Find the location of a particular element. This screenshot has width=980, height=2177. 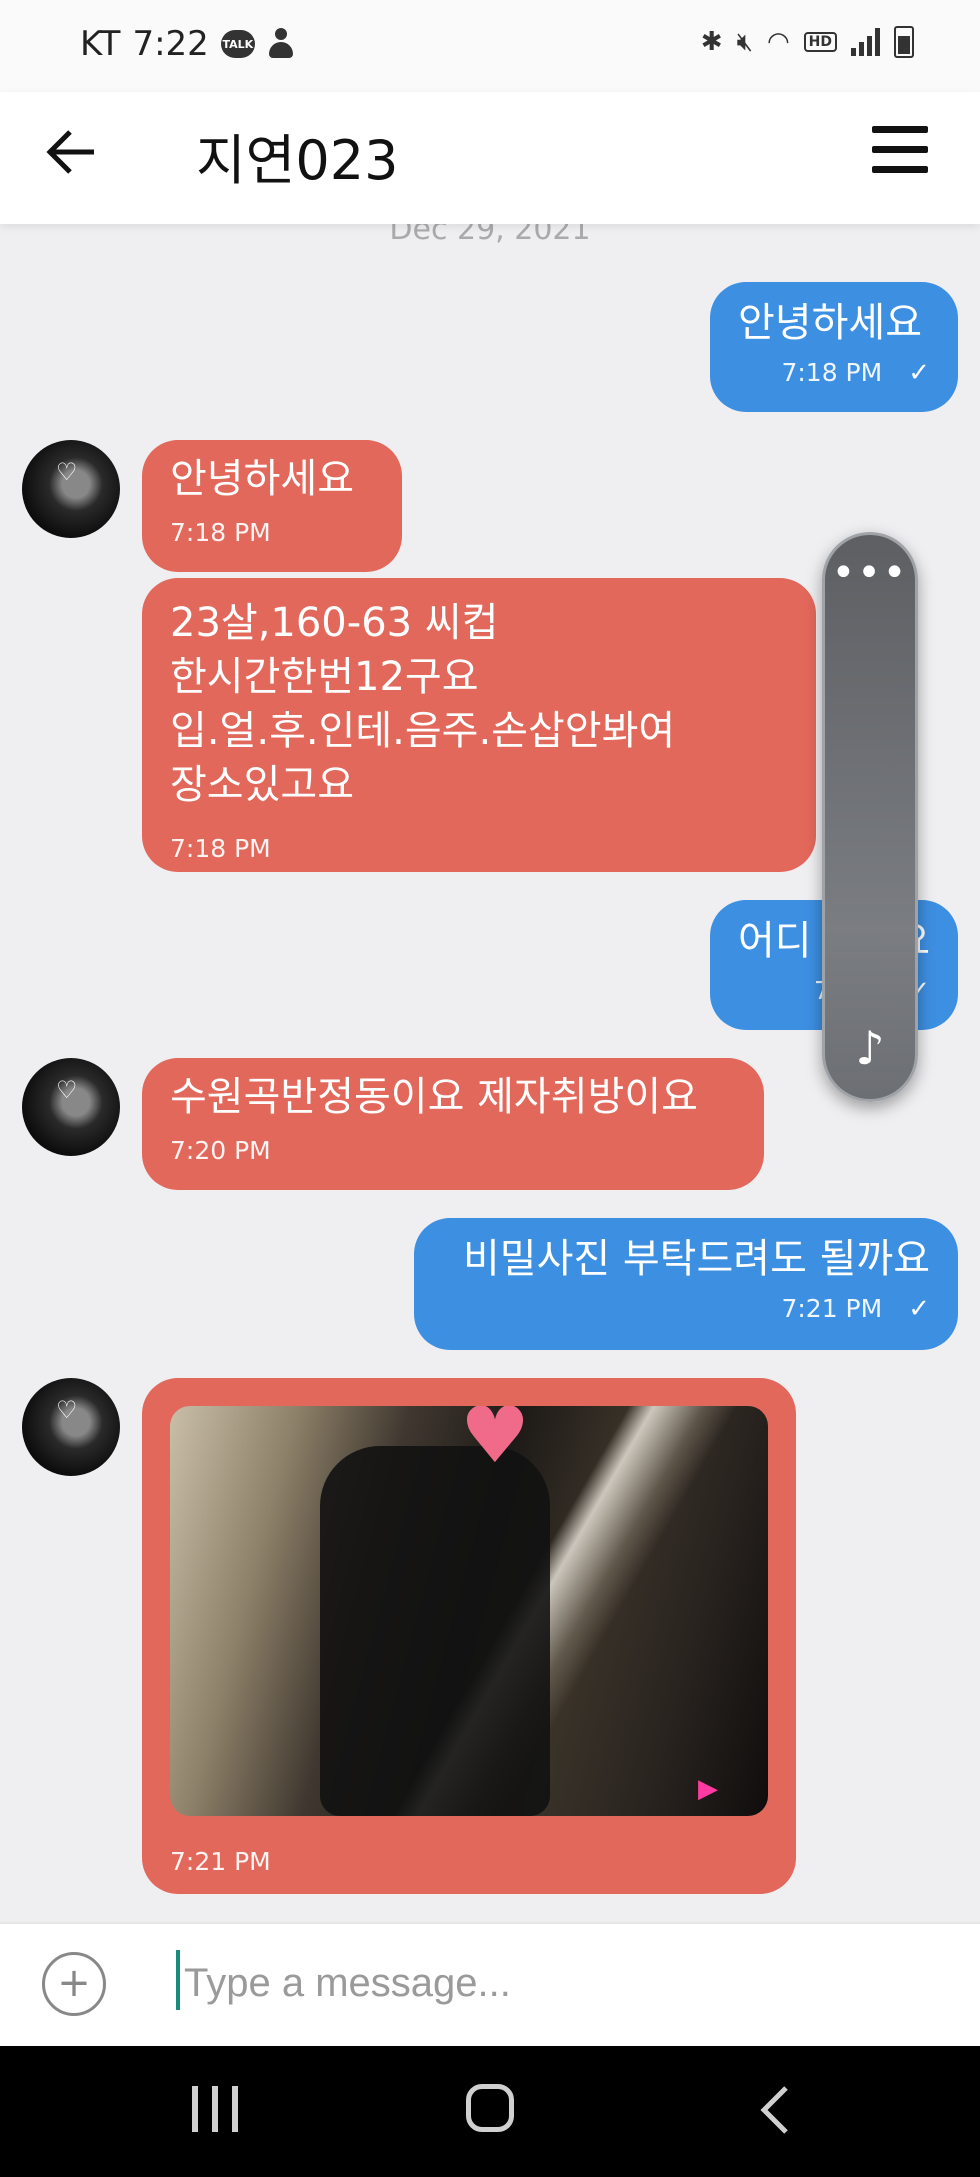

message-text: 비밀사진 부탁드려도 될까요 is located at coordinates (696, 1259).